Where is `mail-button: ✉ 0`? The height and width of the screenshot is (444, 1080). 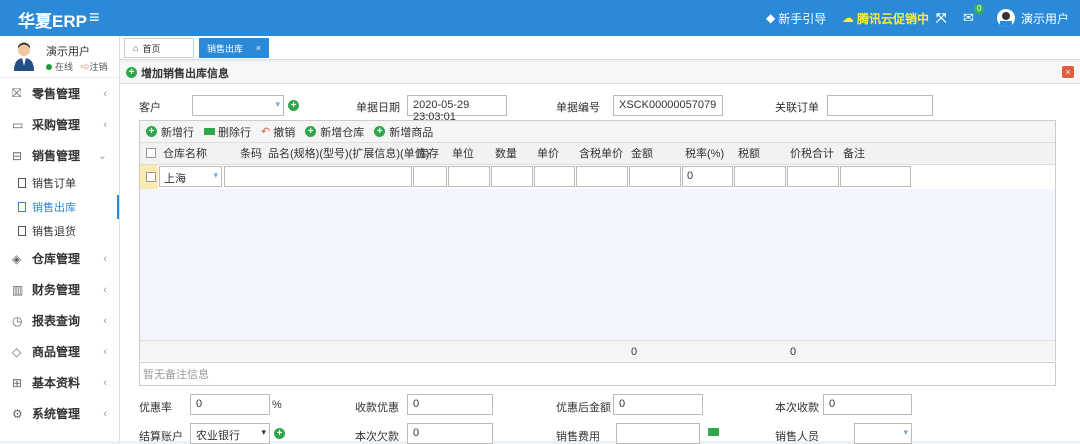 mail-button: ✉ 0 is located at coordinates (974, 18).